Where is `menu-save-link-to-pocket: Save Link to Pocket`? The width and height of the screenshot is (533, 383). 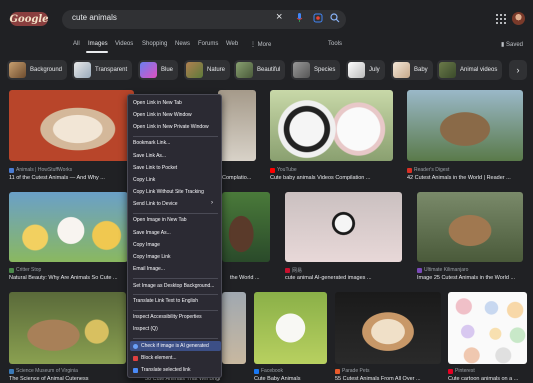
menu-save-link-to-pocket: Save Link to Pocket is located at coordinates (155, 168).